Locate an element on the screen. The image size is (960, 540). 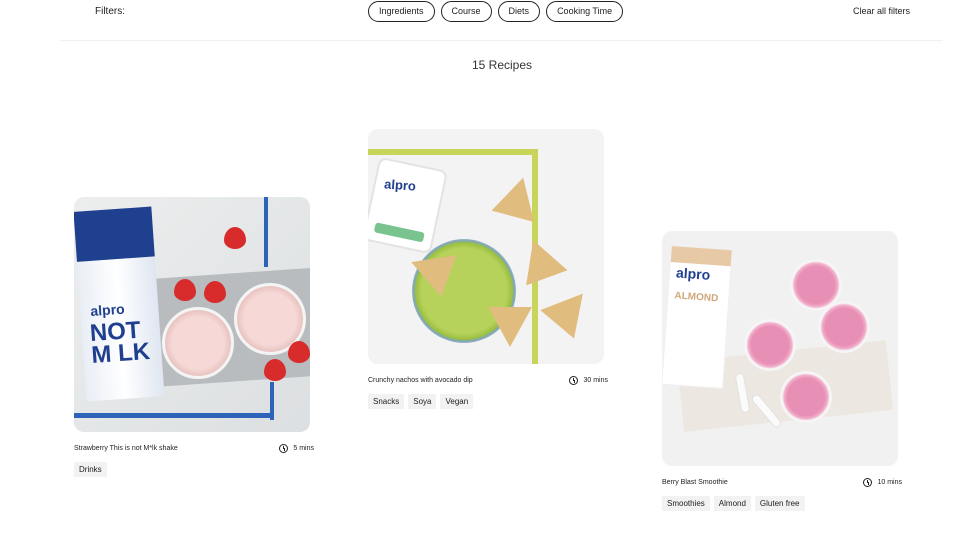
filter-course-button: Course is located at coordinates (466, 11).